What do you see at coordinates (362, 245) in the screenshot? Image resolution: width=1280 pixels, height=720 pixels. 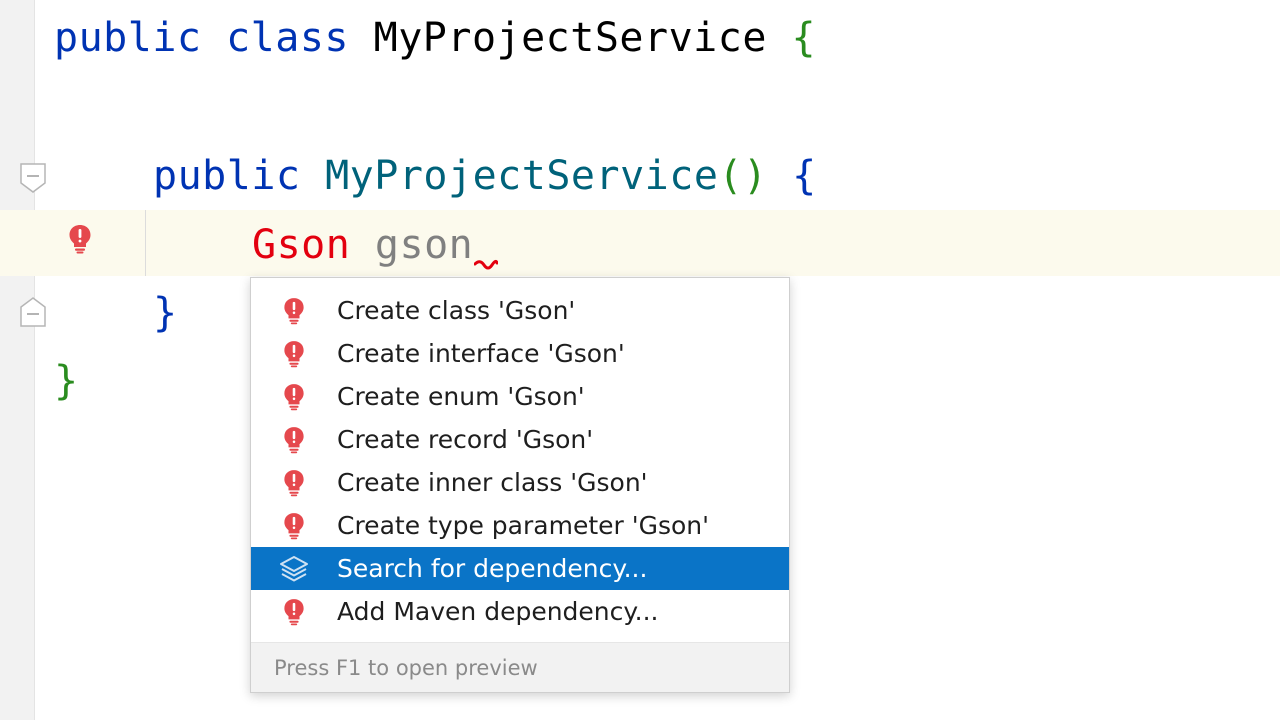 I see `statement-line: Gson gson` at bounding box center [362, 245].